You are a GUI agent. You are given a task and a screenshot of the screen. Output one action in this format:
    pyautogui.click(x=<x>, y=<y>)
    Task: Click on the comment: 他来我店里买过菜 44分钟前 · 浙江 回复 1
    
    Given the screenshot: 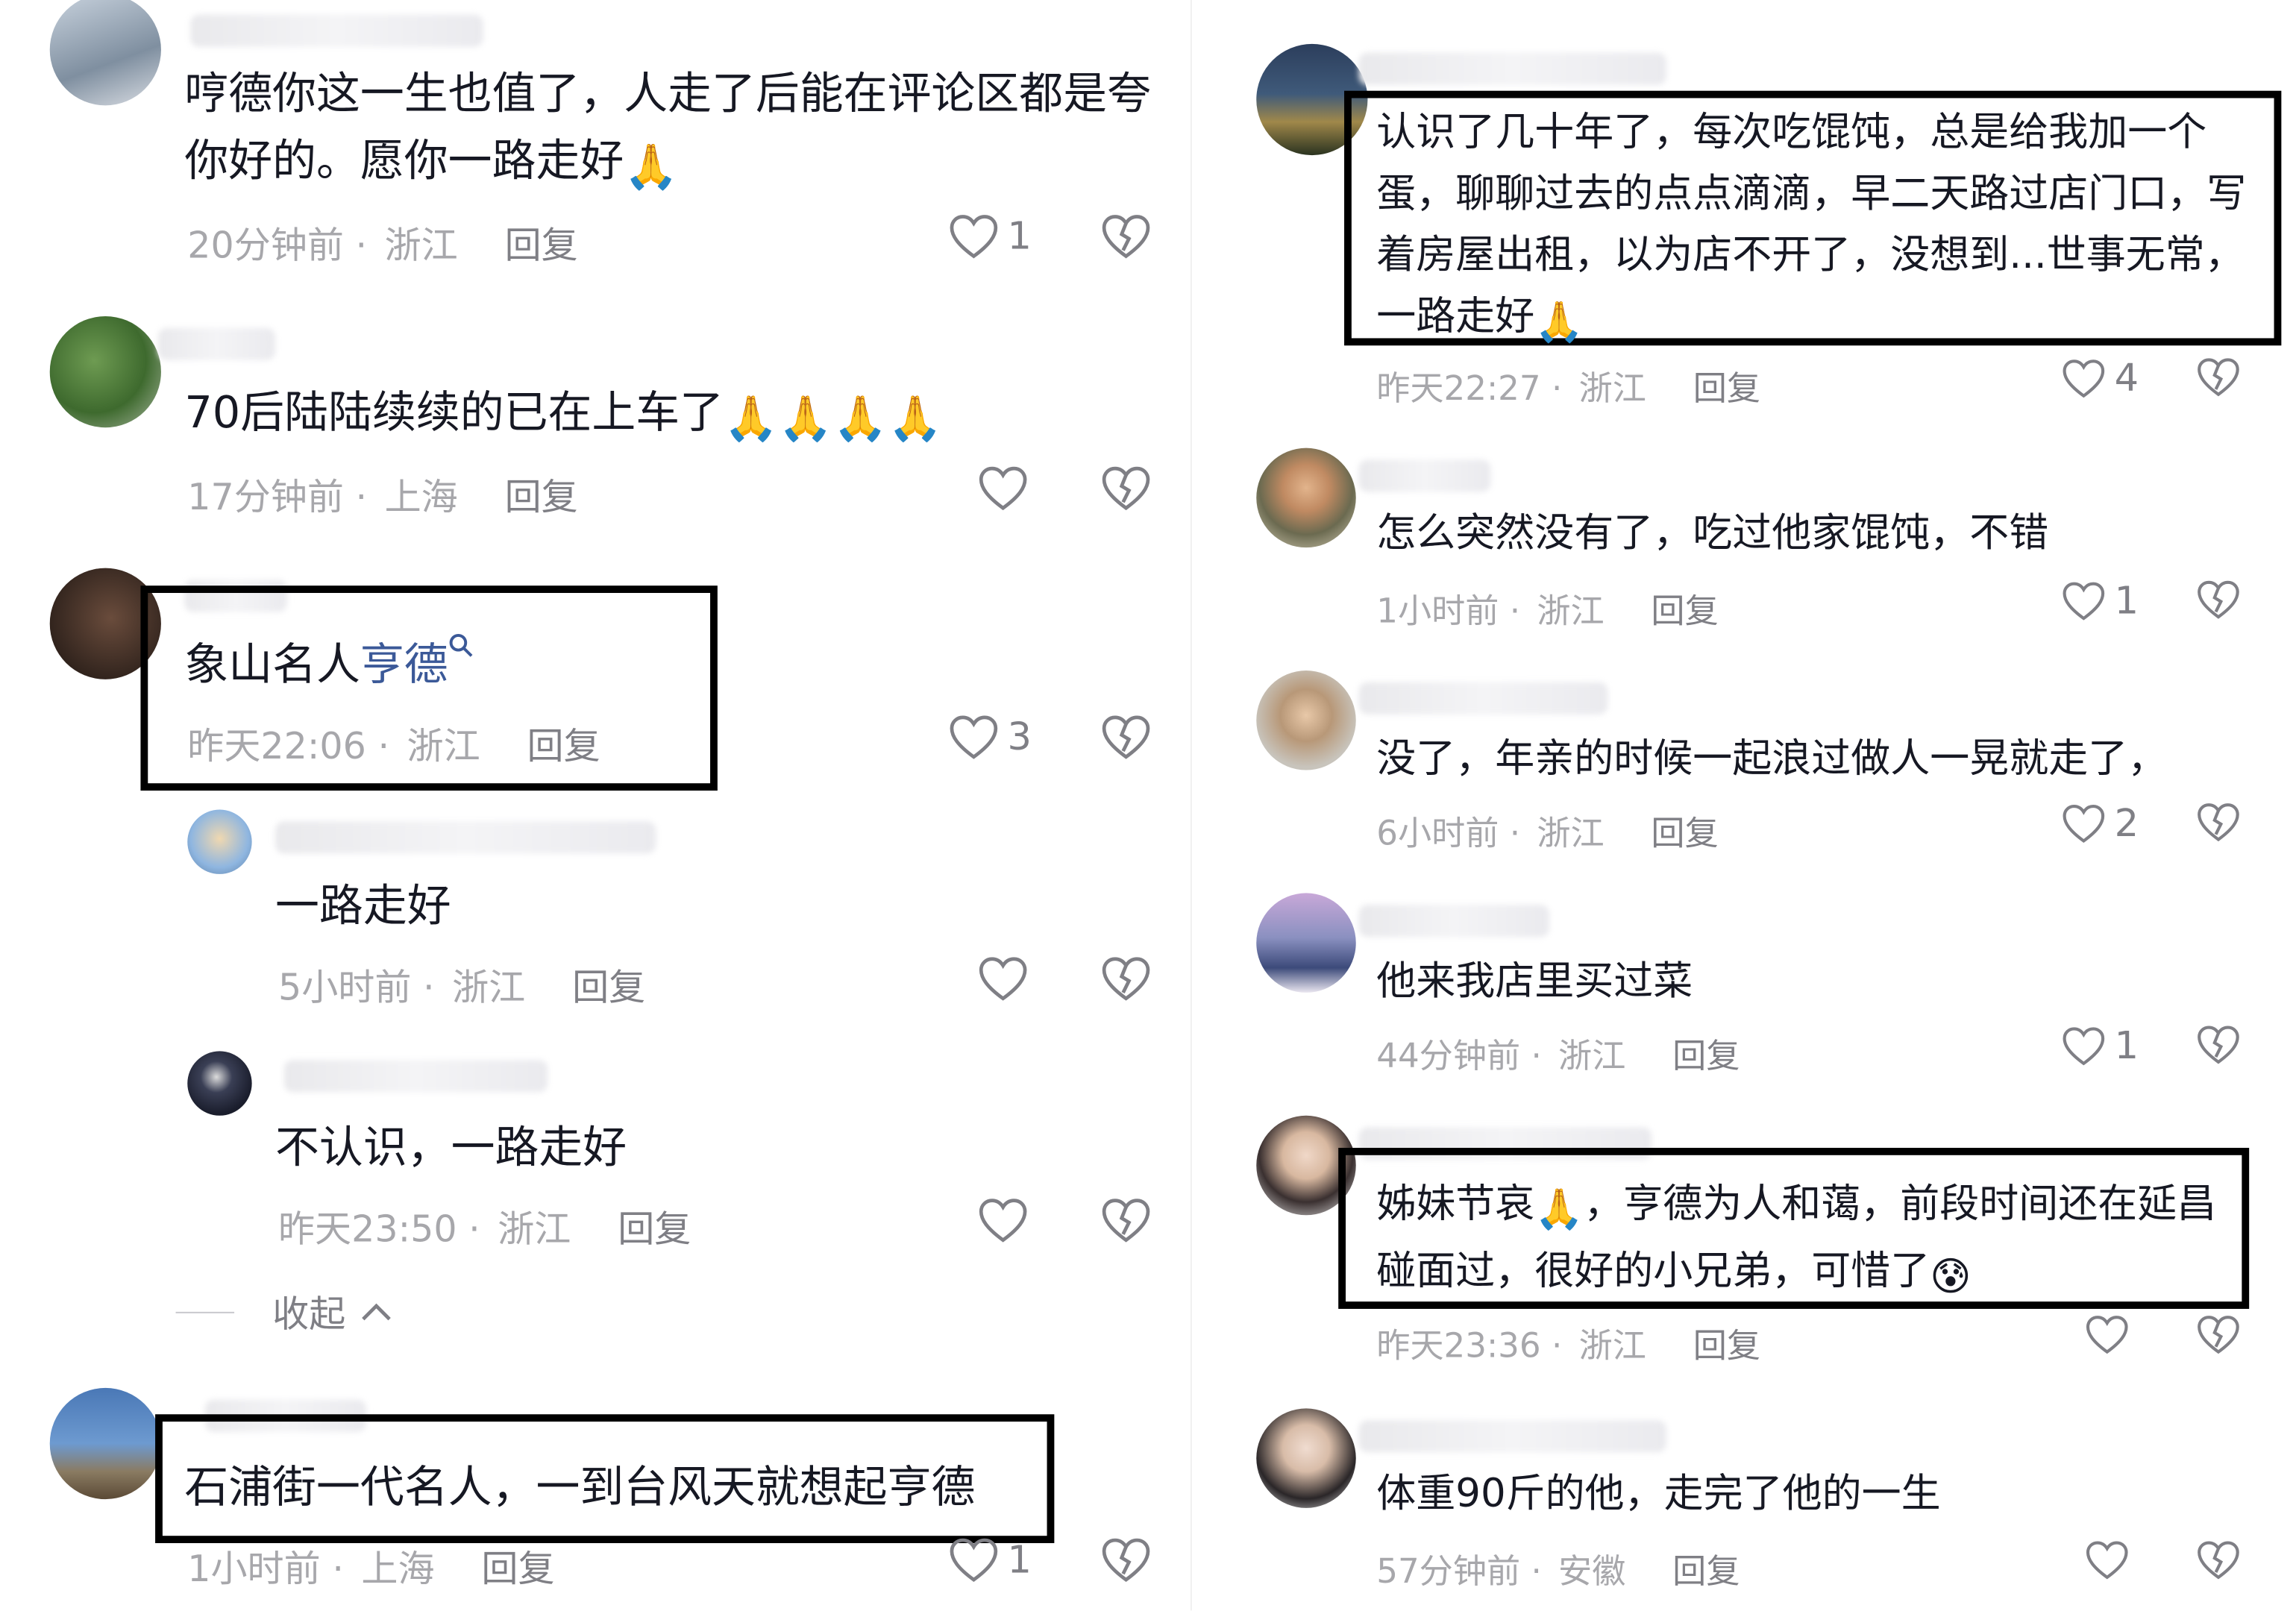 What is the action you would take?
    pyautogui.click(x=1754, y=987)
    